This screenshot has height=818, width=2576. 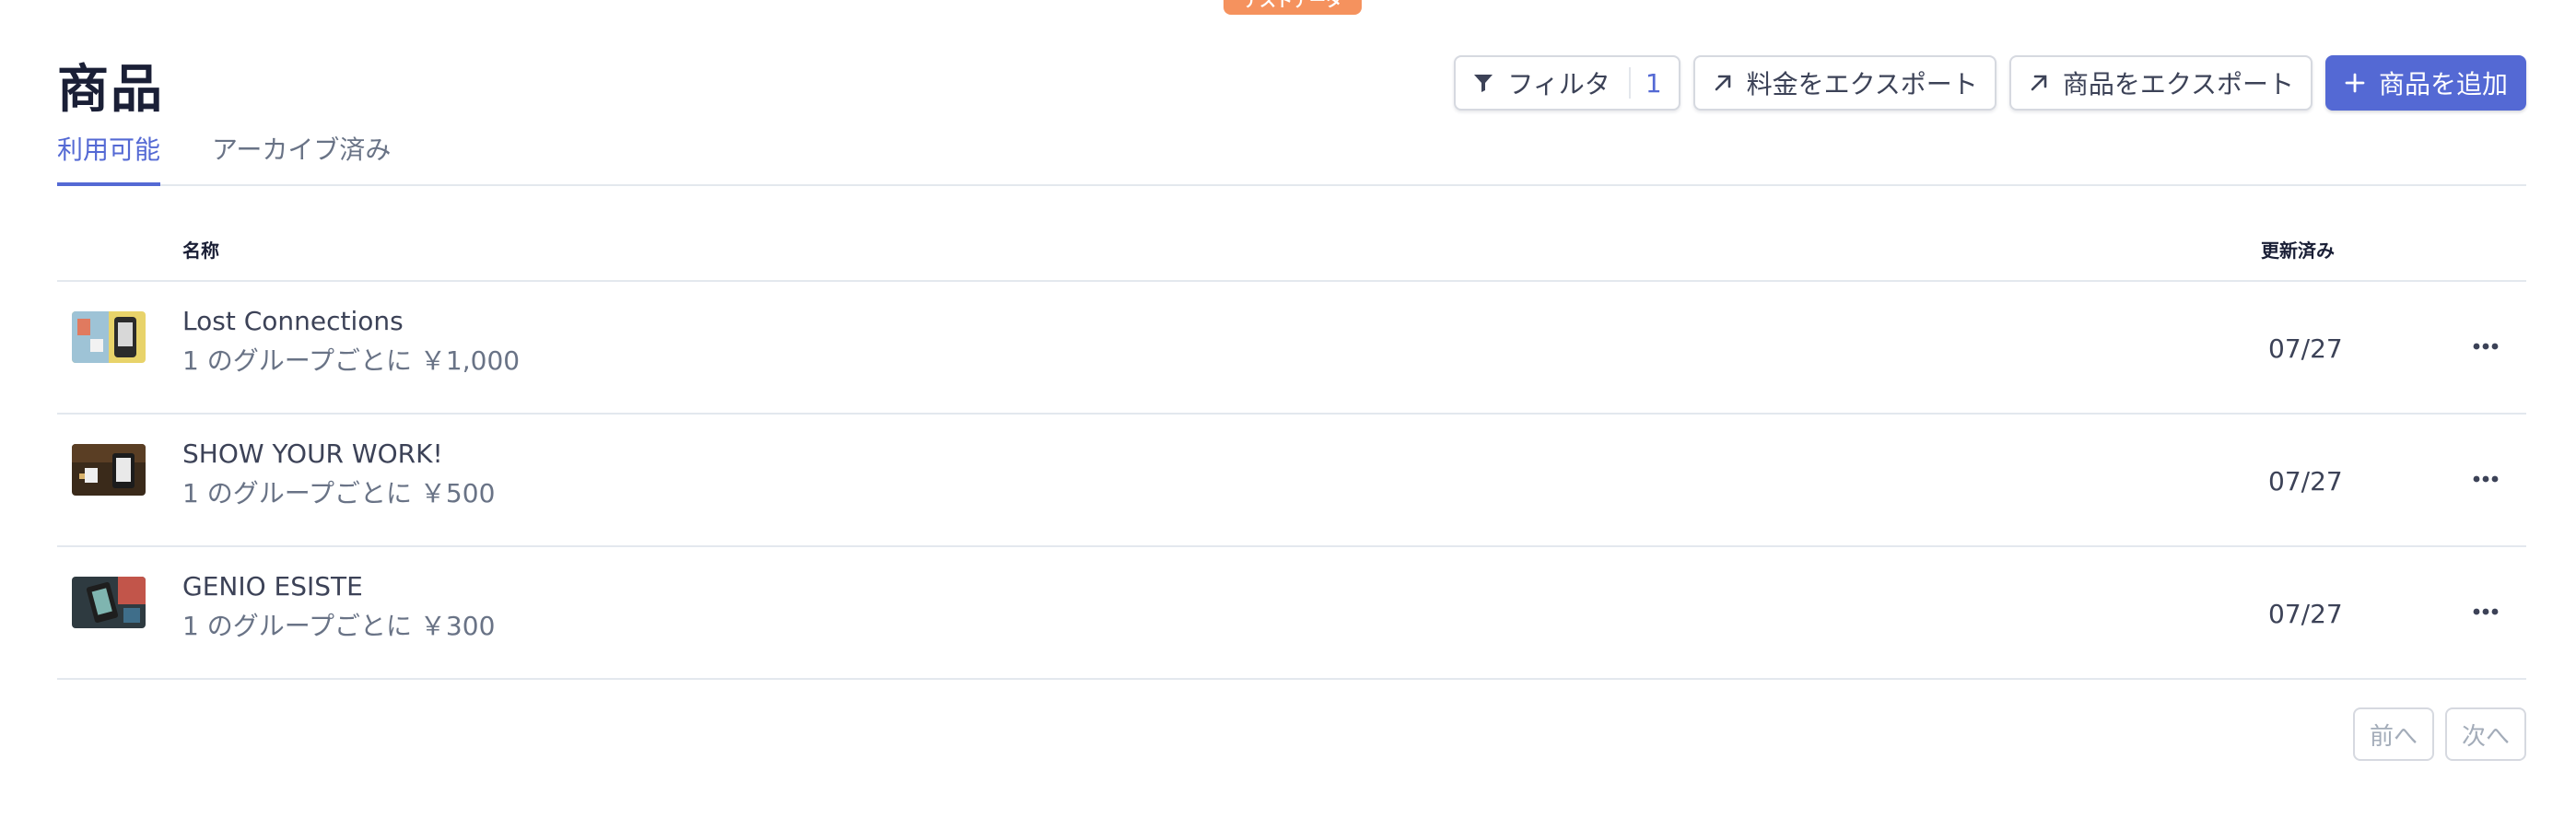 What do you see at coordinates (2355, 83) in the screenshot?
I see `plus-icon` at bounding box center [2355, 83].